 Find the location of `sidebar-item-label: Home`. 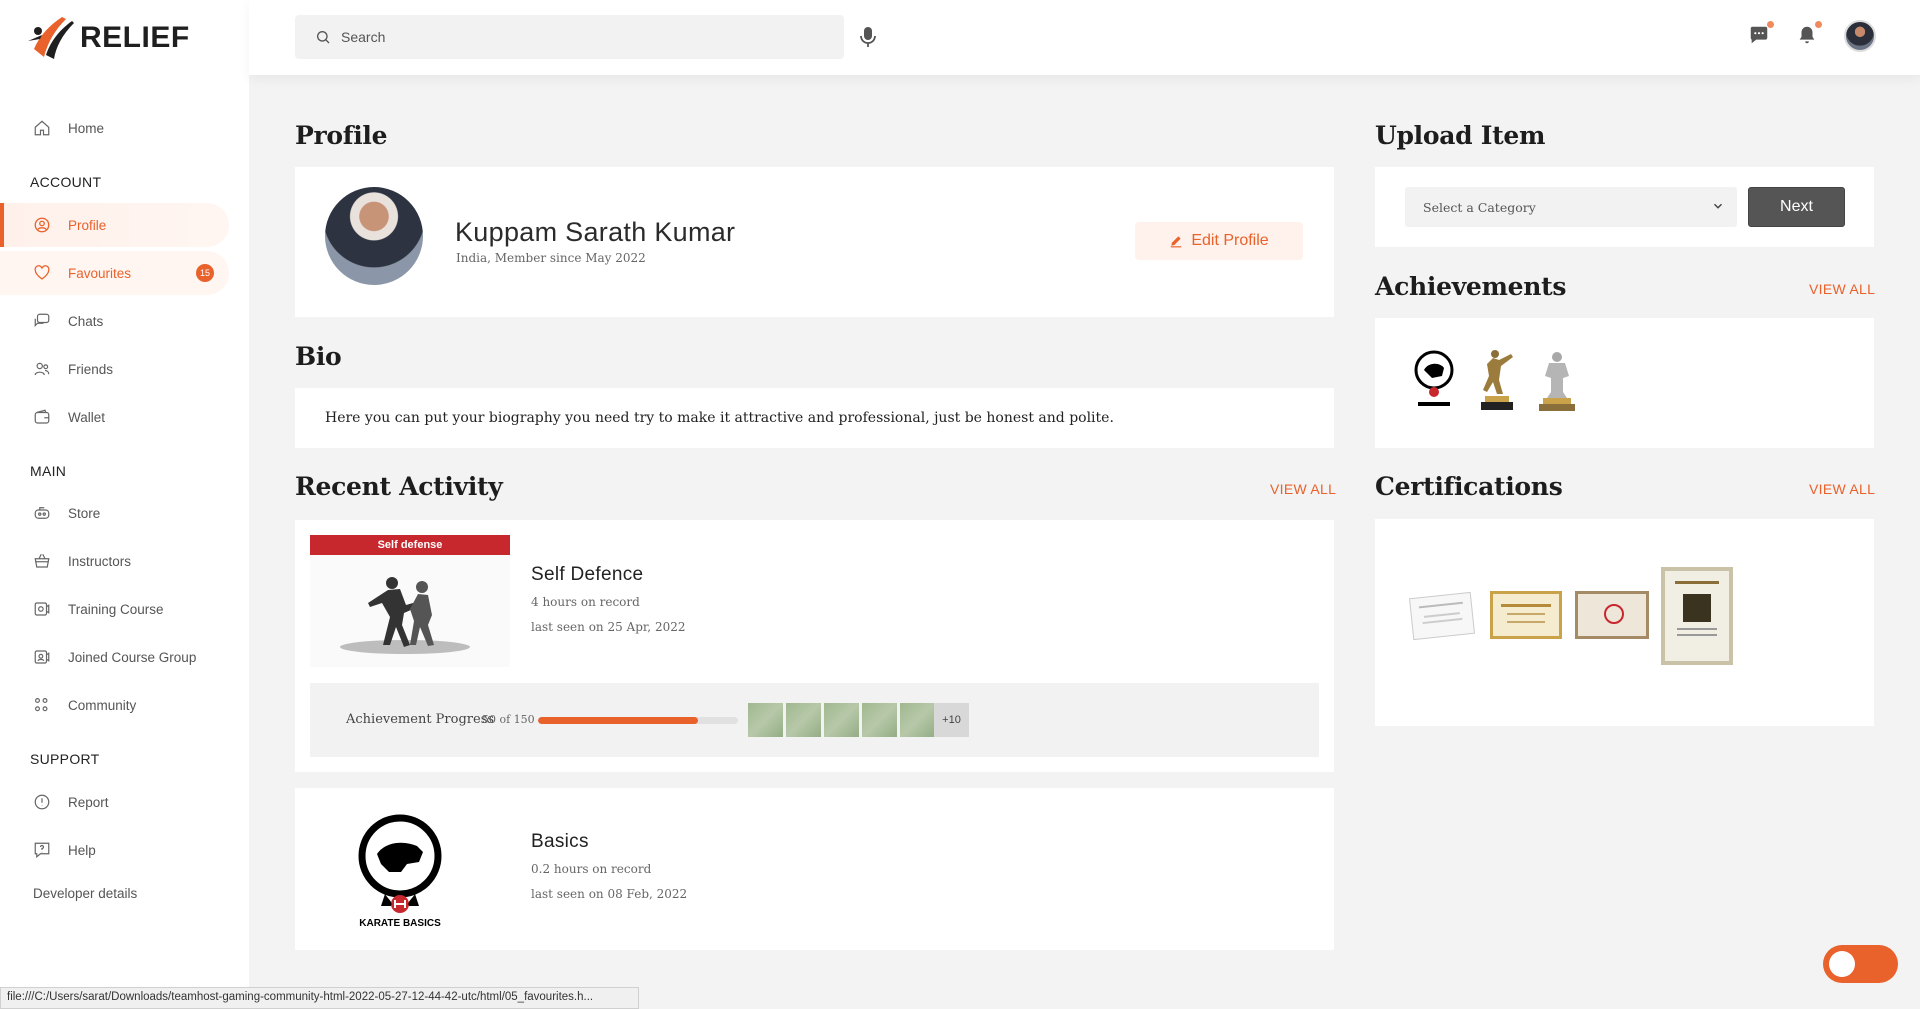

sidebar-item-label: Home is located at coordinates (86, 128).